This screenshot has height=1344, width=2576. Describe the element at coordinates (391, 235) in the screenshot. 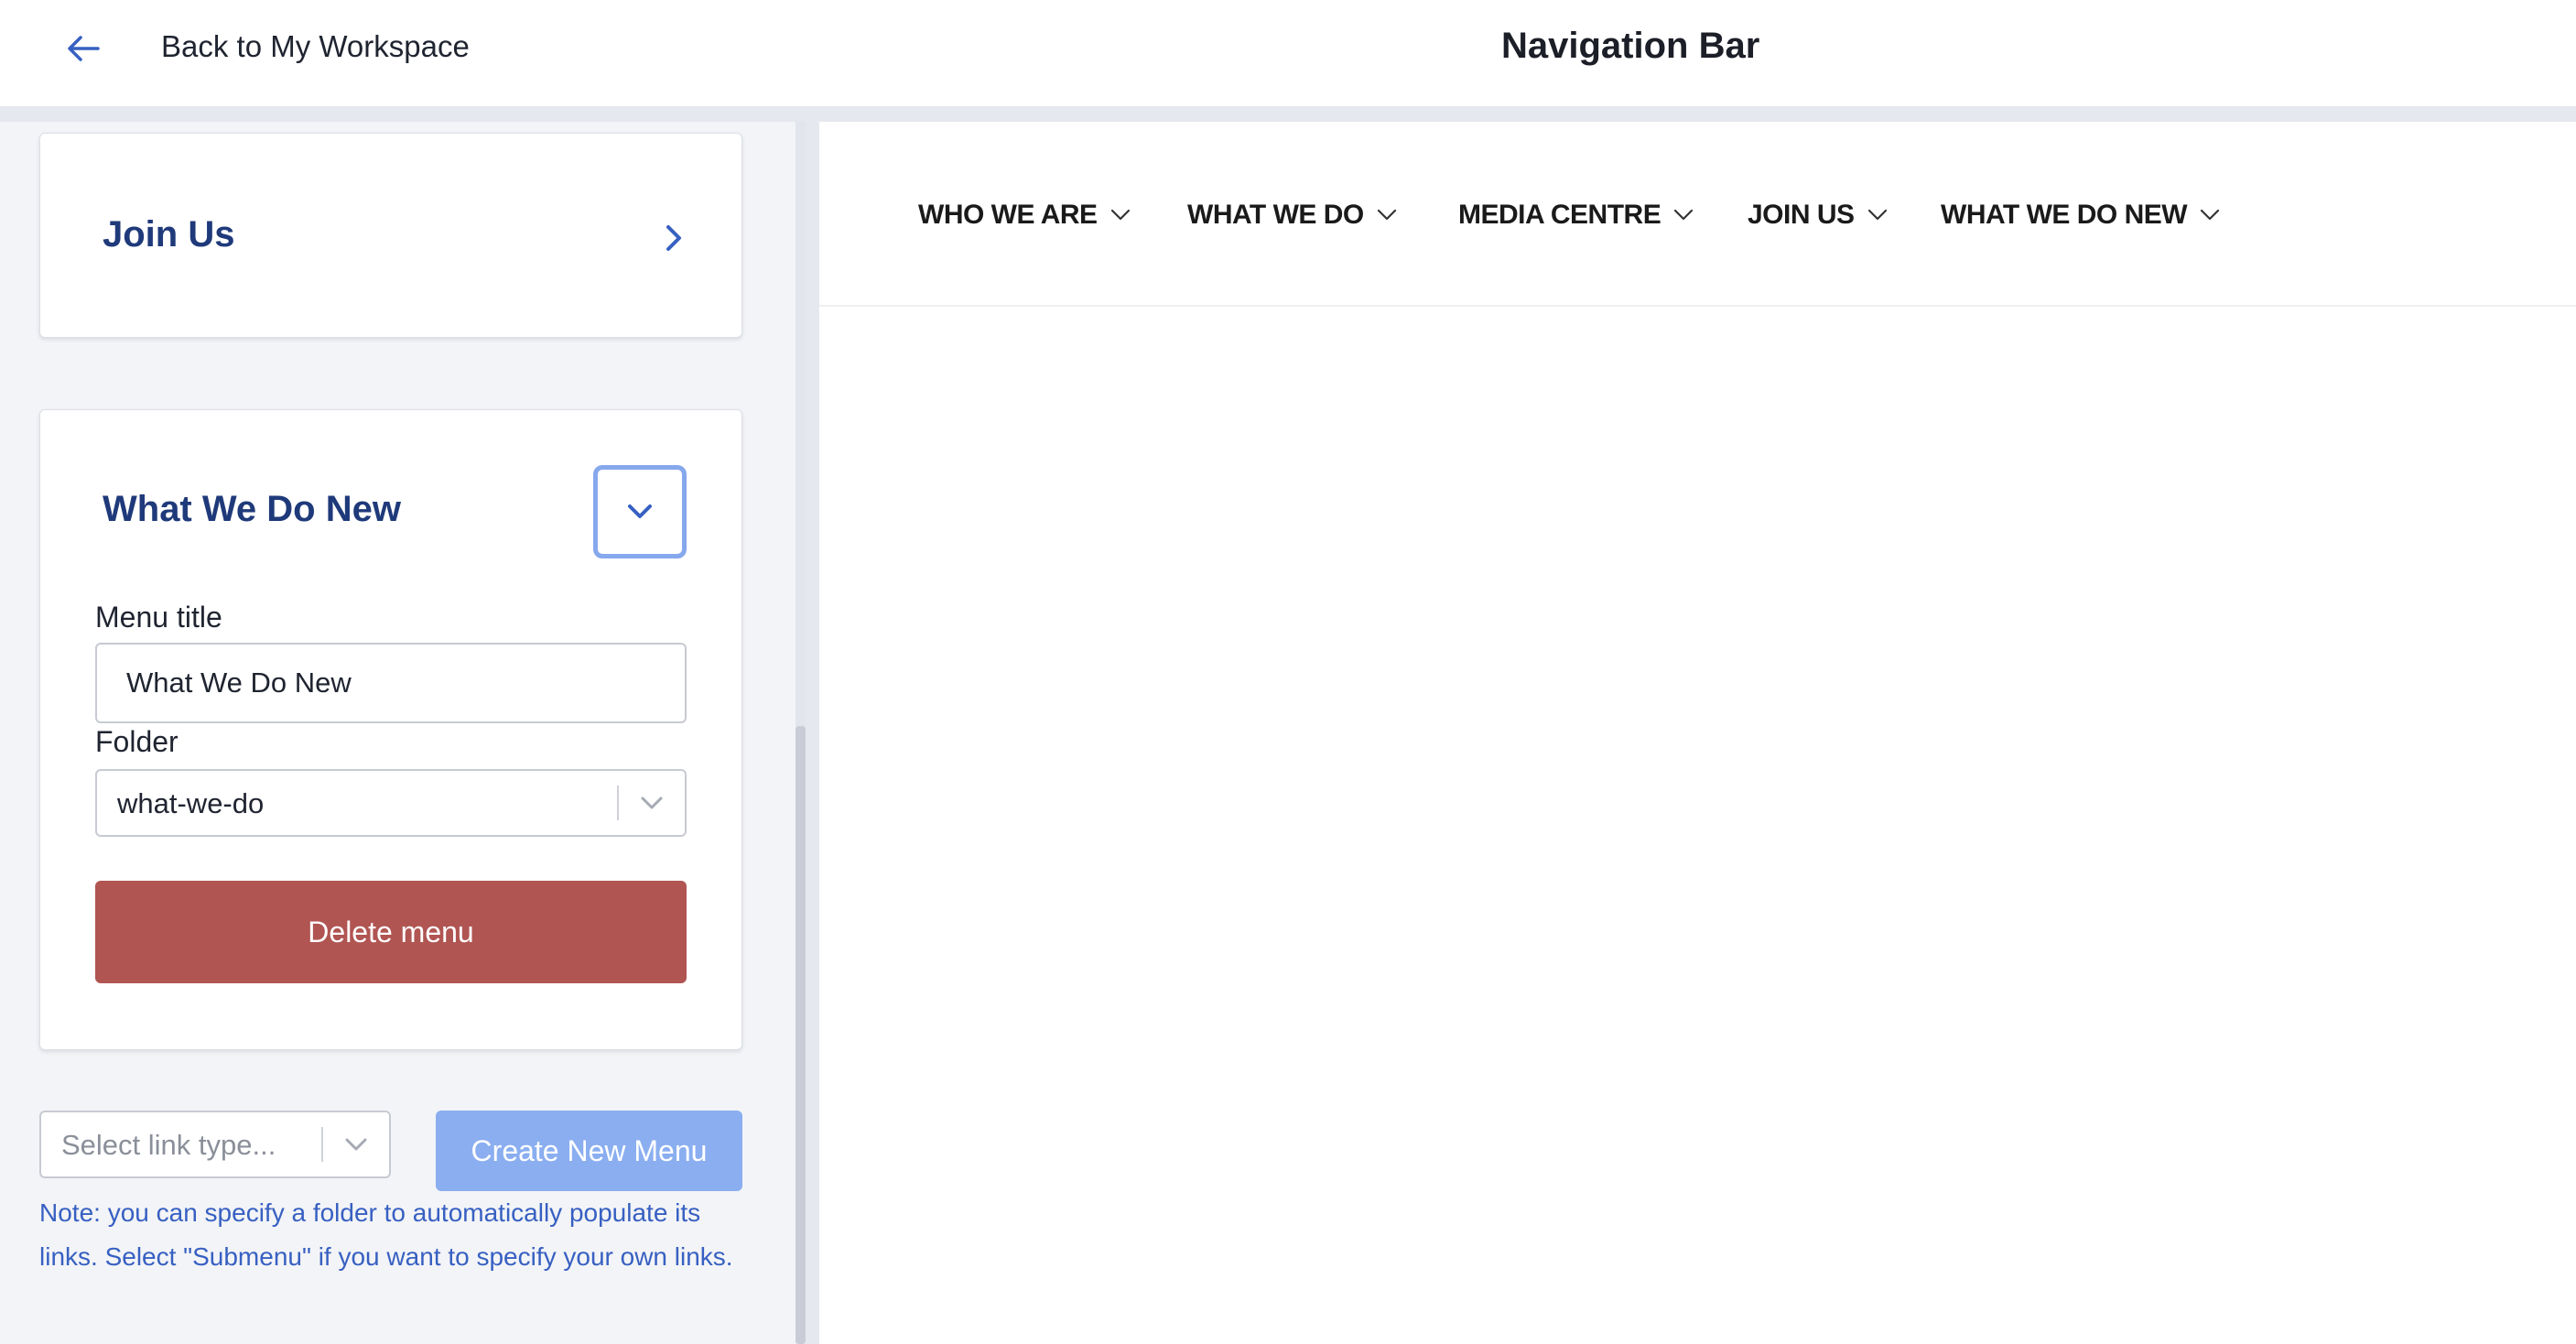

I see `menu-card-join-us: Join Us` at that location.